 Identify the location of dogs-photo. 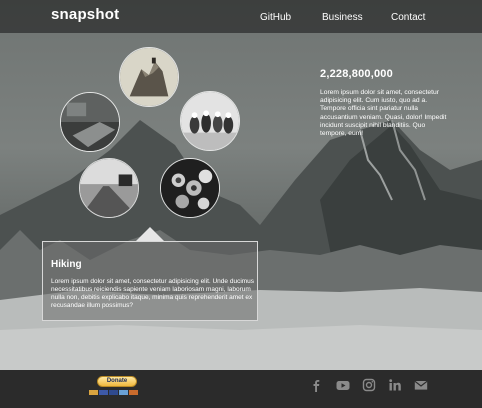
(210, 121).